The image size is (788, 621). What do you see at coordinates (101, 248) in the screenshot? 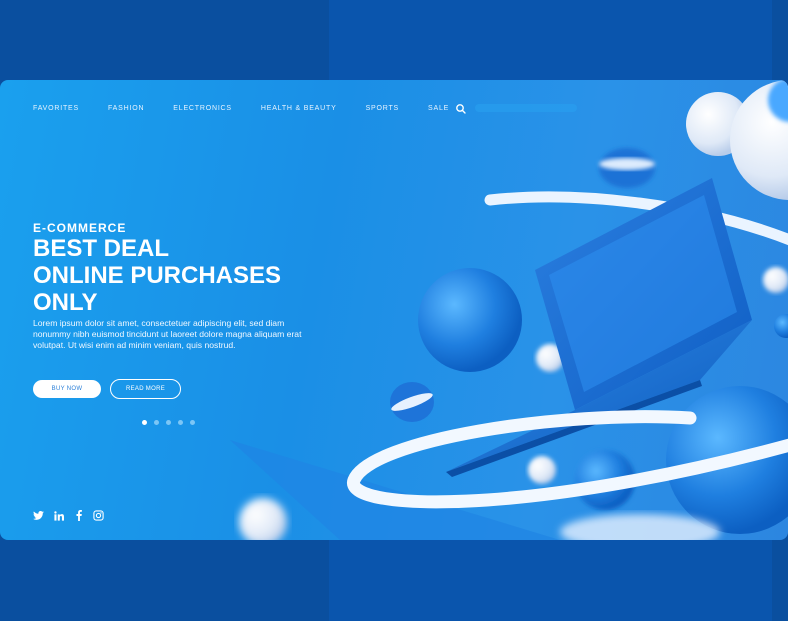
I see `hero-title-line-1: BEST DEAL` at bounding box center [101, 248].